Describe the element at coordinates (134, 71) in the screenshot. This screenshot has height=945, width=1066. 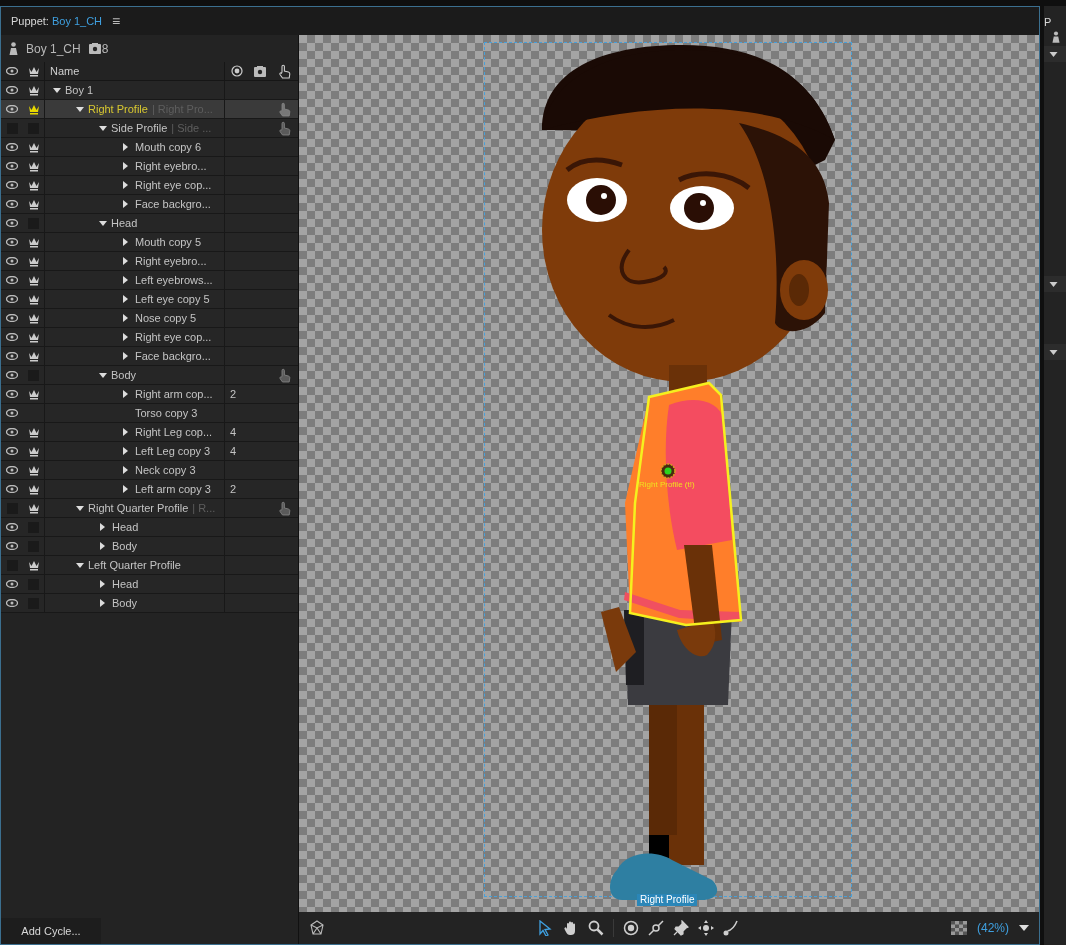
I see `name-column-header: Name` at that location.